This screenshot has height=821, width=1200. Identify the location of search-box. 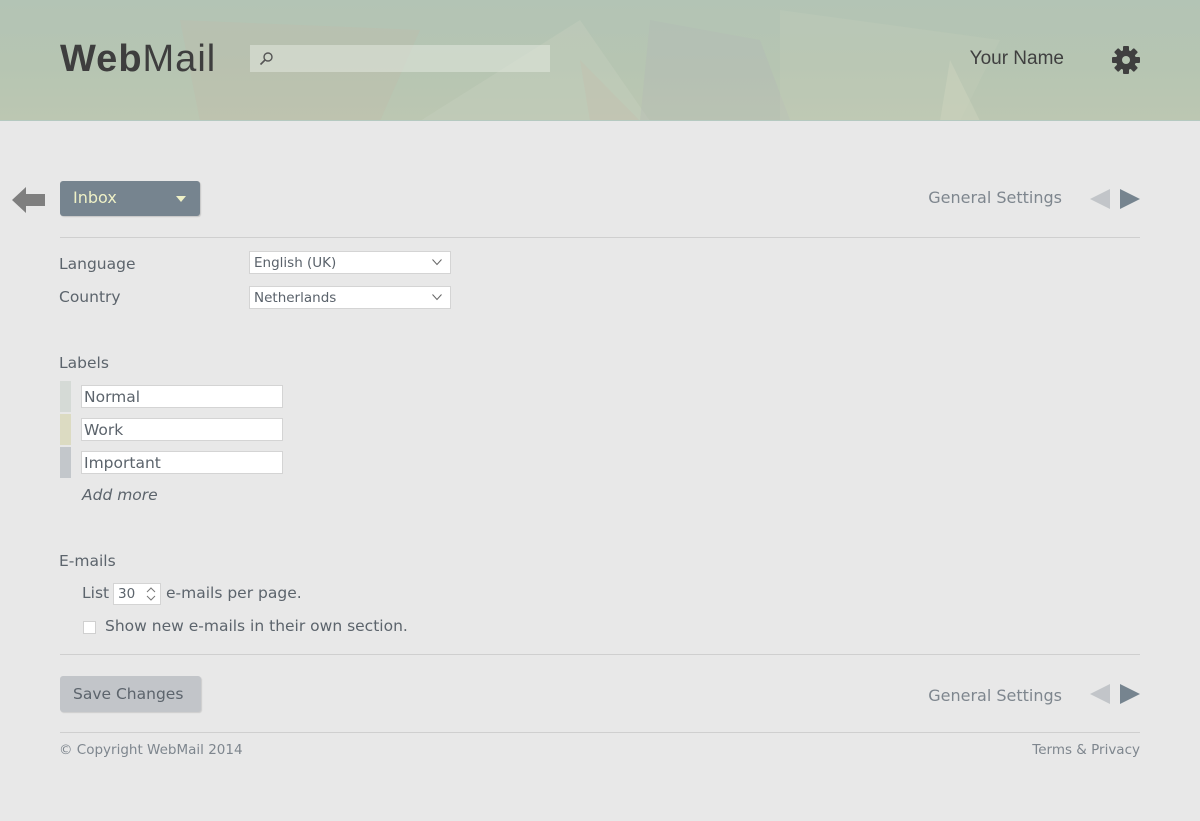
(400, 58).